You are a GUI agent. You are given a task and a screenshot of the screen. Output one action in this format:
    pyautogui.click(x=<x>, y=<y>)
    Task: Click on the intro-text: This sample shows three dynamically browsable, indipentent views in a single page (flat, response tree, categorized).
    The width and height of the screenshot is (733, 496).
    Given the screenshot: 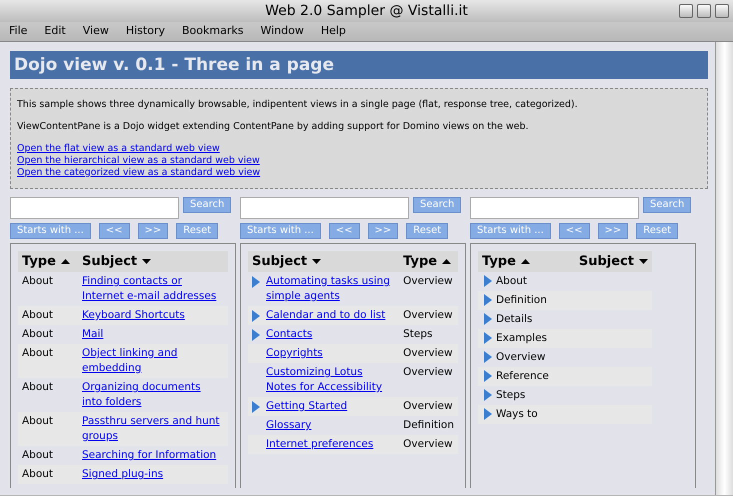 What is the action you would take?
    pyautogui.click(x=298, y=105)
    